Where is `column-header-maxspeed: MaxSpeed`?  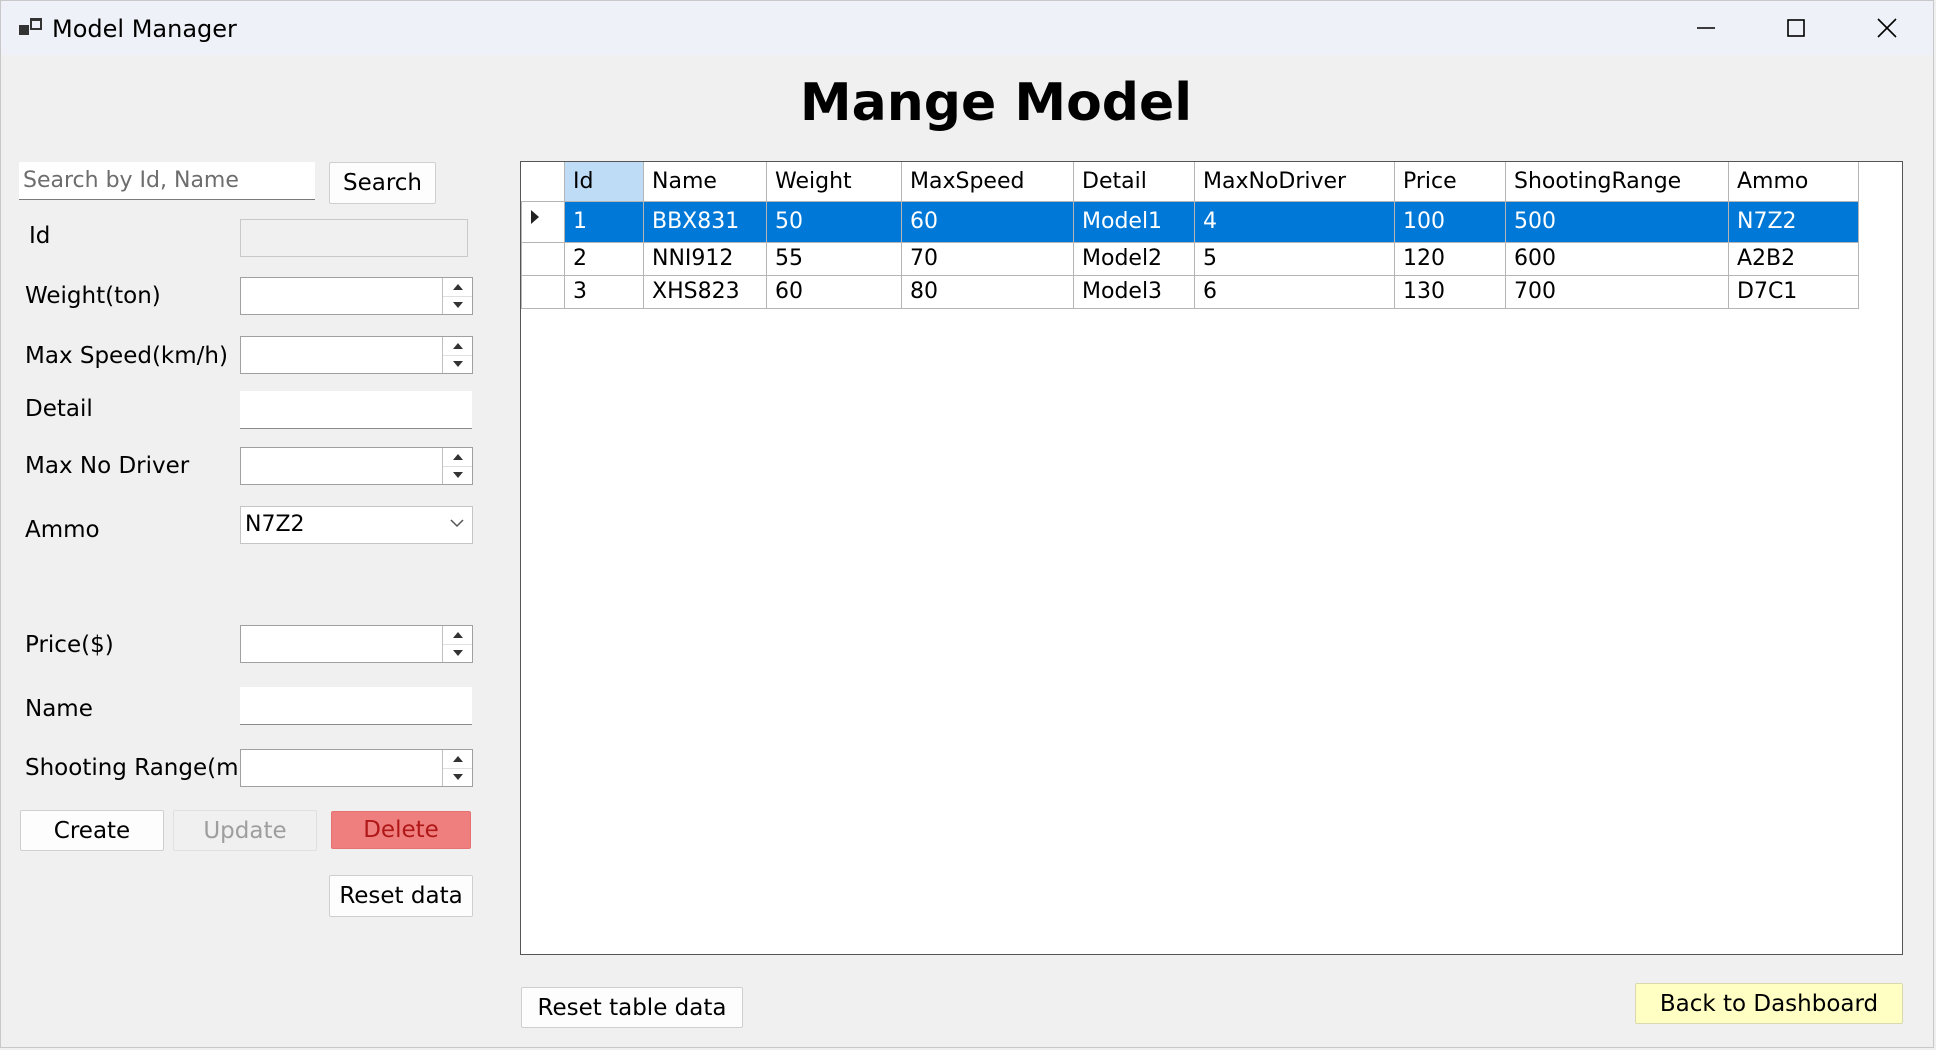
column-header-maxspeed: MaxSpeed is located at coordinates (987, 182).